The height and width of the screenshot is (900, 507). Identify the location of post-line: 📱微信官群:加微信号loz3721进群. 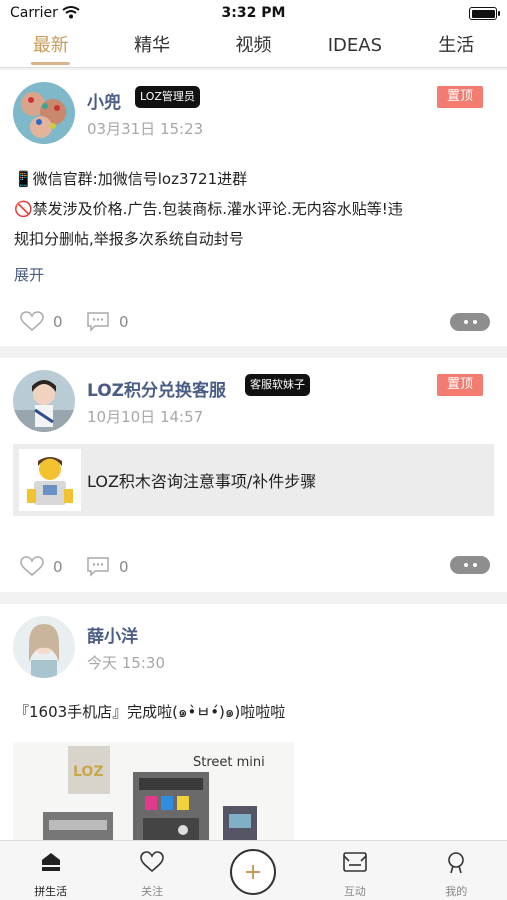
(131, 179).